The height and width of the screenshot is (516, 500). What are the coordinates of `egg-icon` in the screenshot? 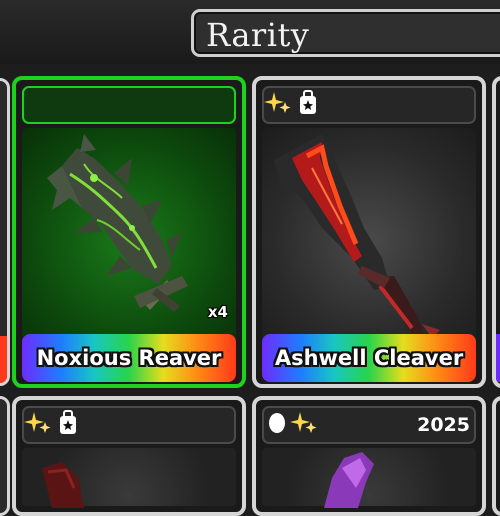 It's located at (277, 424).